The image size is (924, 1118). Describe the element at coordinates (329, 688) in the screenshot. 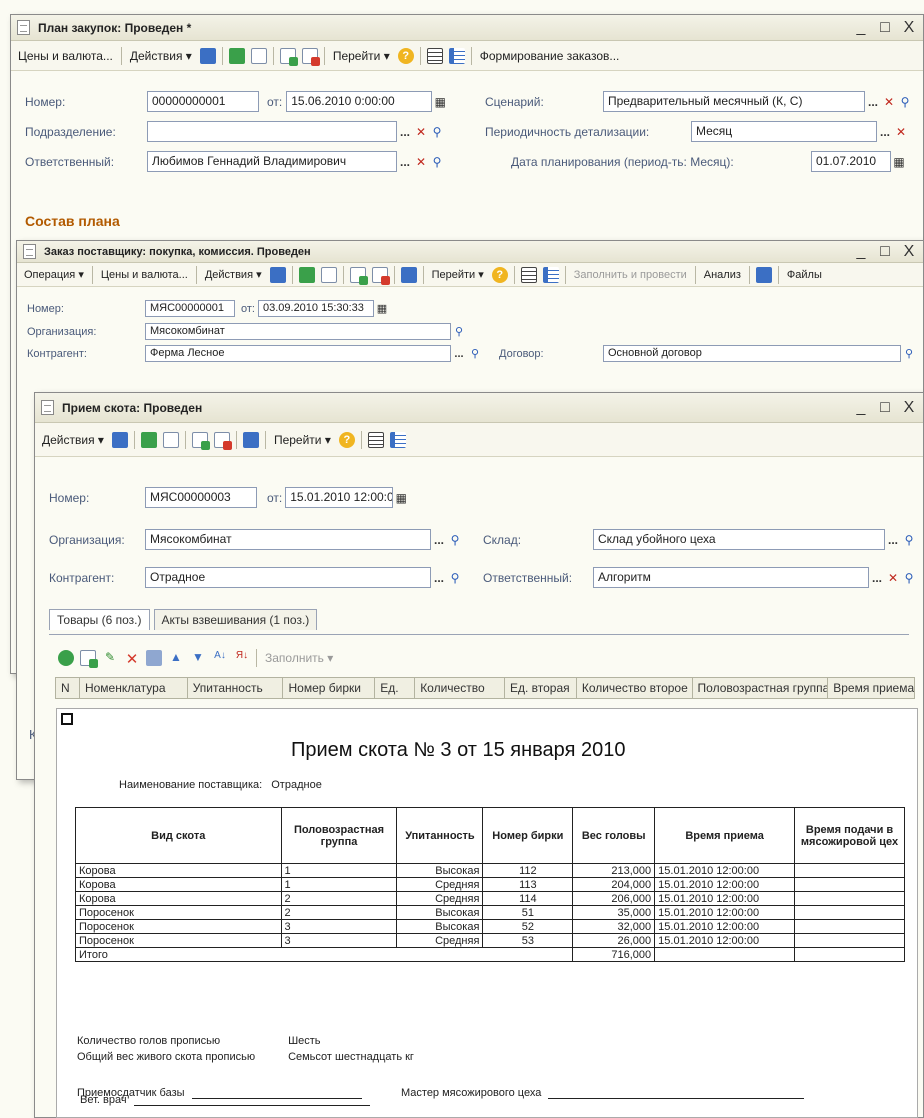

I see `column-header: Номер бирки` at that location.